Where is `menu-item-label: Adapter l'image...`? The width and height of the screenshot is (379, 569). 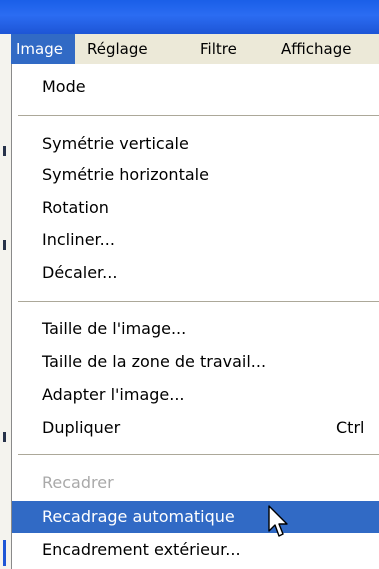 menu-item-label: Adapter l'image... is located at coordinates (113, 394).